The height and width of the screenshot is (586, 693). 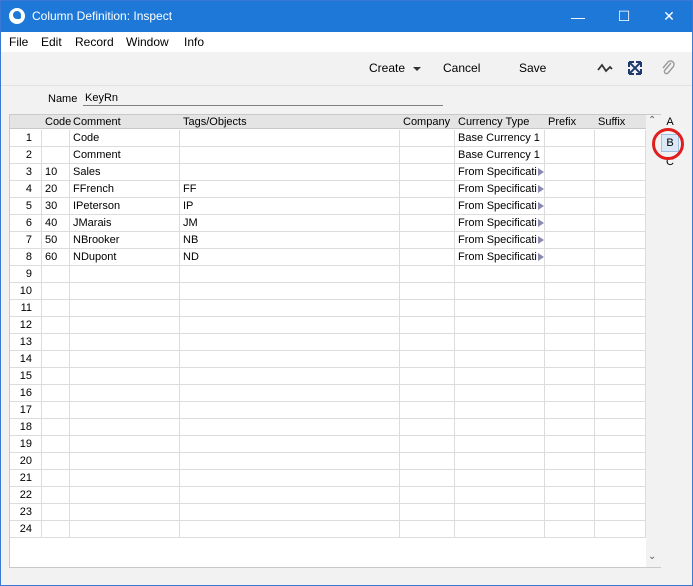 What do you see at coordinates (290, 223) in the screenshot?
I see `cell-tags: JM` at bounding box center [290, 223].